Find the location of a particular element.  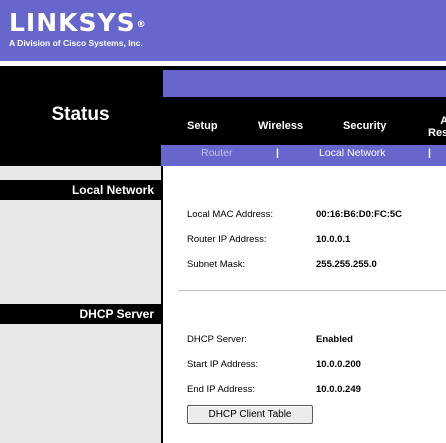

dhcp-server-value: Enabled is located at coordinates (334, 339).